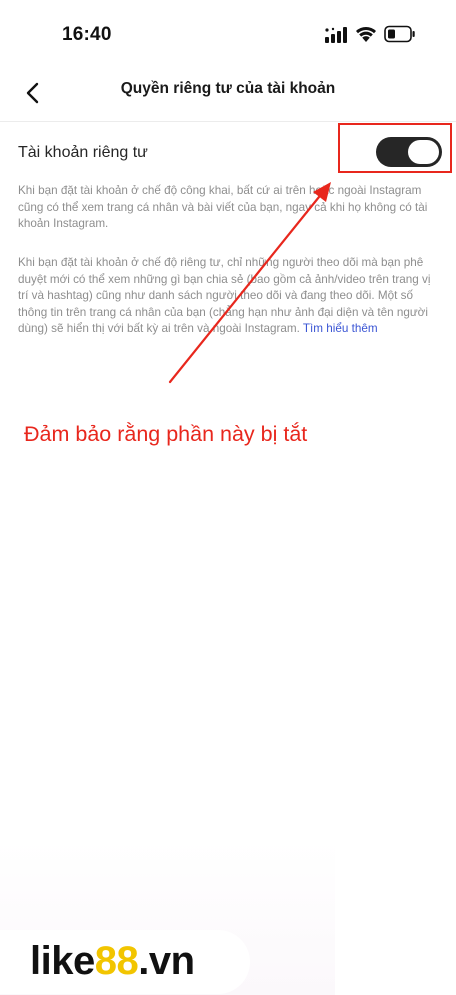  I want to click on logo-number: 88, so click(116, 961).